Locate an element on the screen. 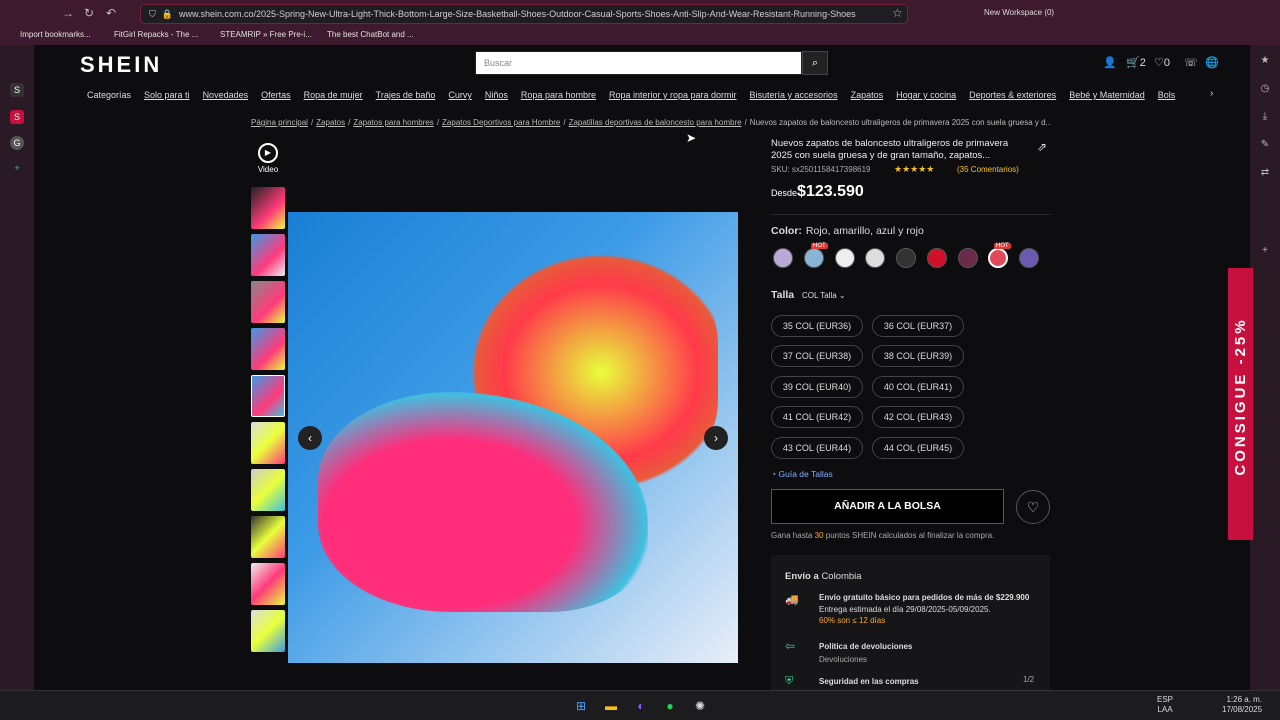 Image resolution: width=1280 pixels, height=720 pixels. reload-icon: ↻ is located at coordinates (89, 13).